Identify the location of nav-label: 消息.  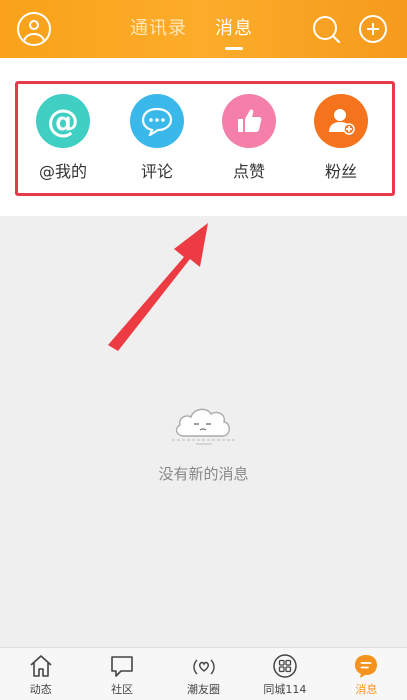
(366, 689).